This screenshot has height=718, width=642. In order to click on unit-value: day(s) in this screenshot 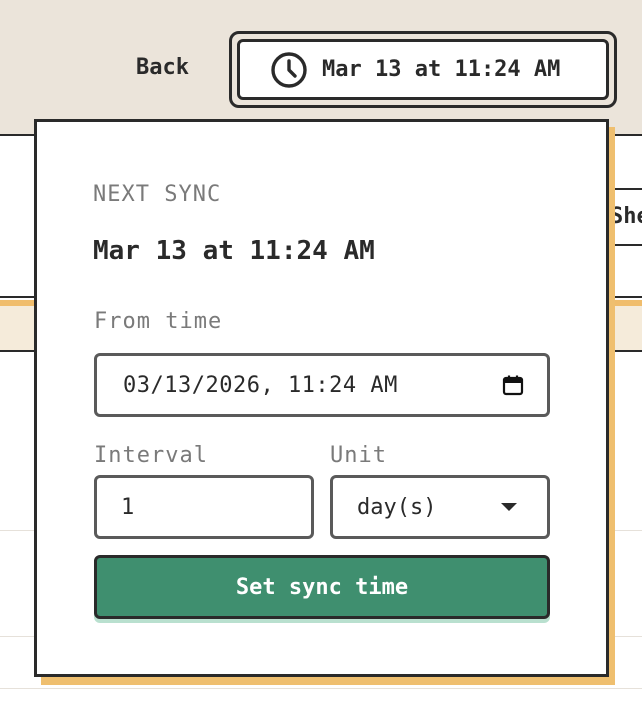, I will do `click(397, 507)`.